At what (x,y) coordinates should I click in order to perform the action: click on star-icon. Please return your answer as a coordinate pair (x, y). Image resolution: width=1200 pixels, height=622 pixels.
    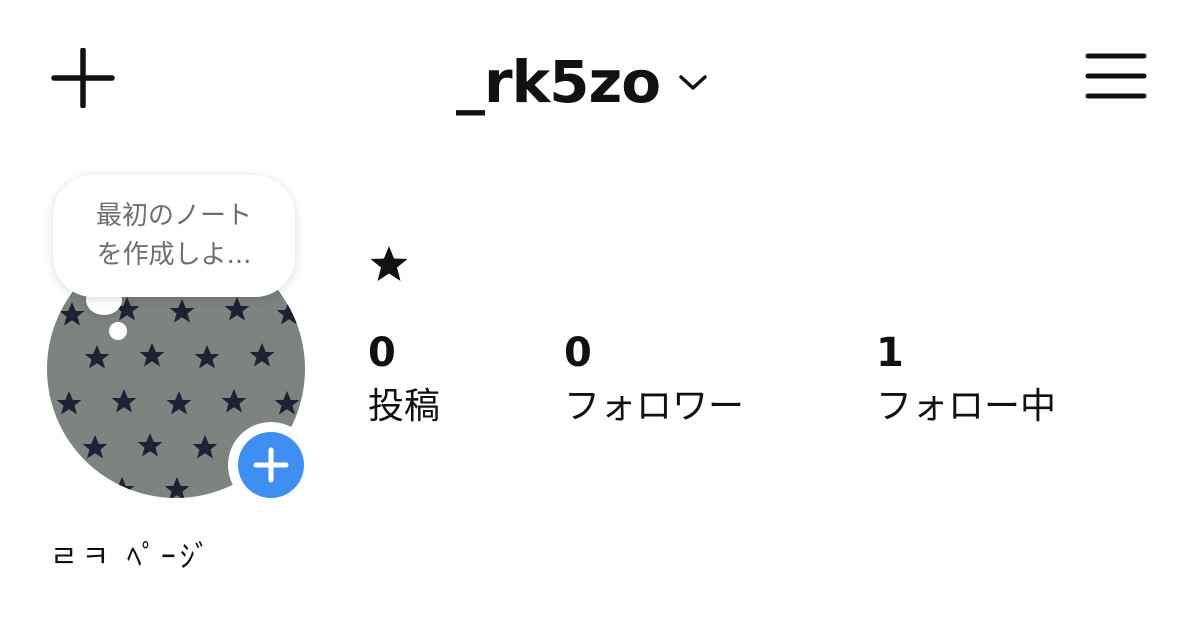
    Looking at the image, I should click on (389, 263).